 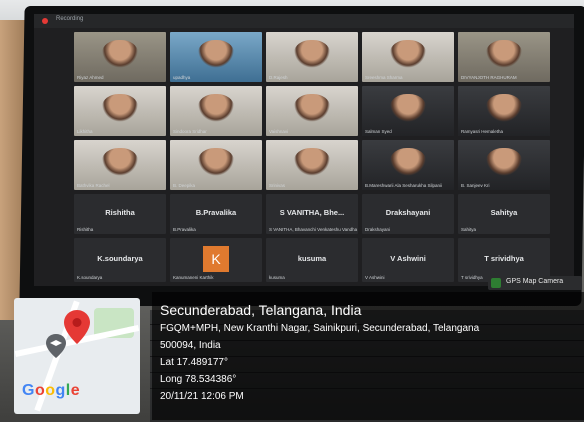 What do you see at coordinates (489, 77) in the screenshot?
I see `participant-name: DIVYANJOTH RAGHURAM` at bounding box center [489, 77].